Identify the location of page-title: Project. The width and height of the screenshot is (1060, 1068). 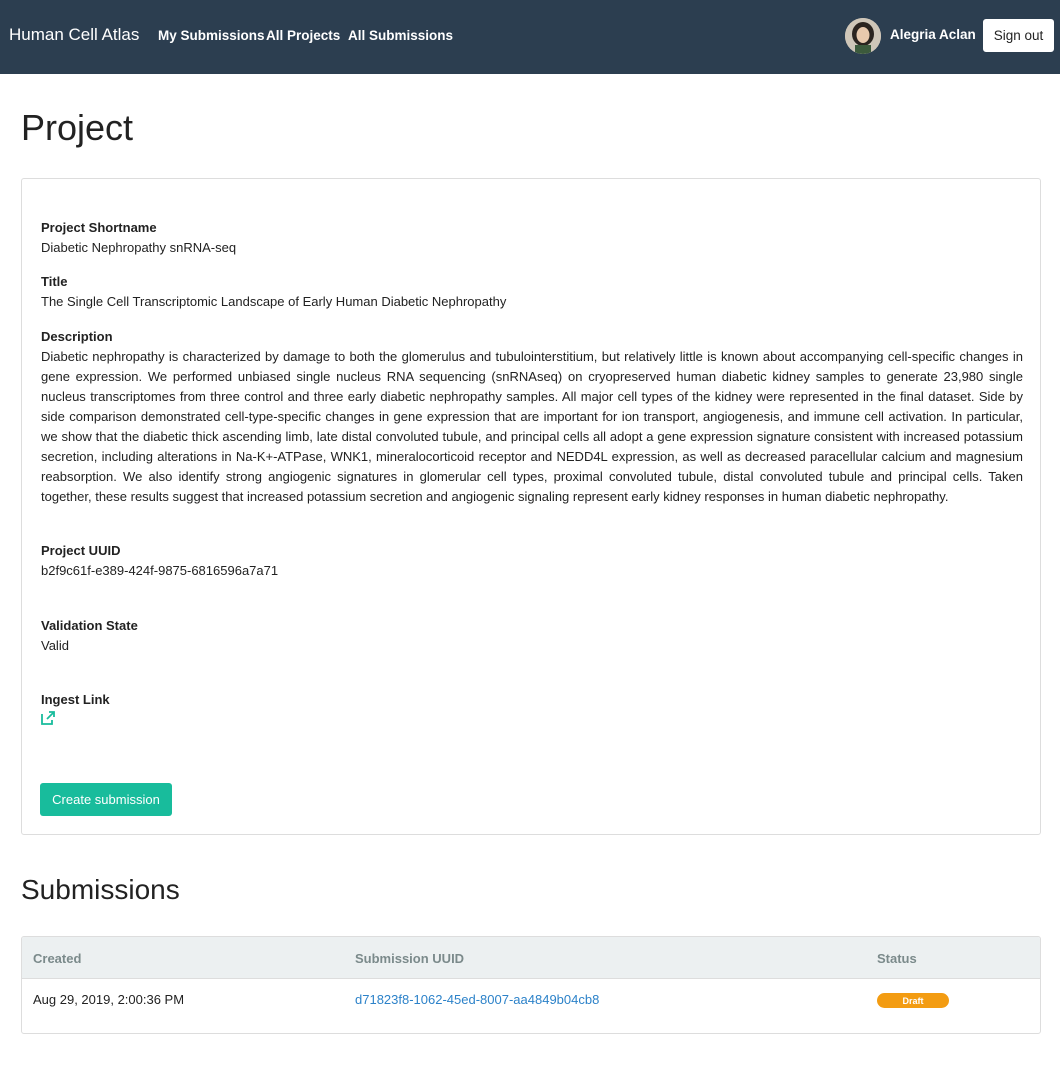
(77, 127).